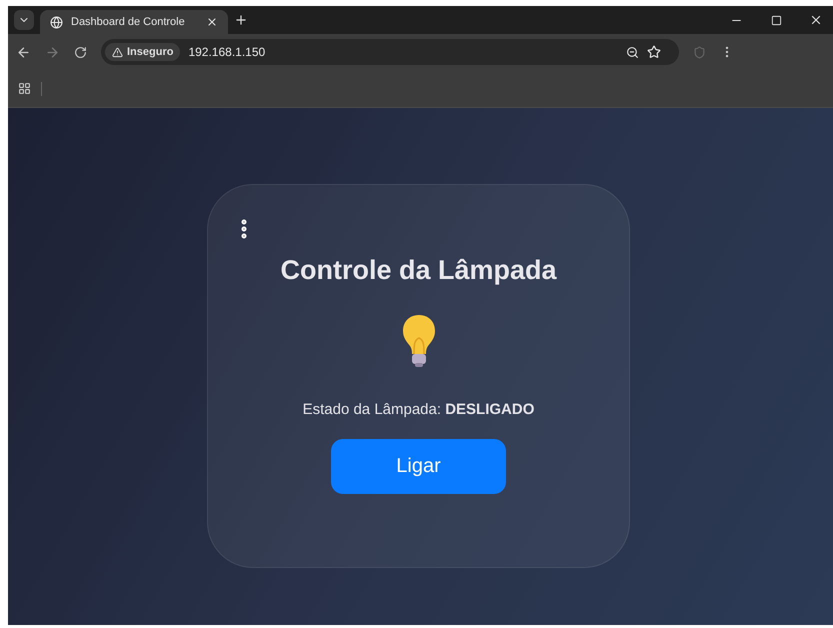 This screenshot has height=628, width=833. What do you see at coordinates (776, 20) in the screenshot?
I see `maximize-icon` at bounding box center [776, 20].